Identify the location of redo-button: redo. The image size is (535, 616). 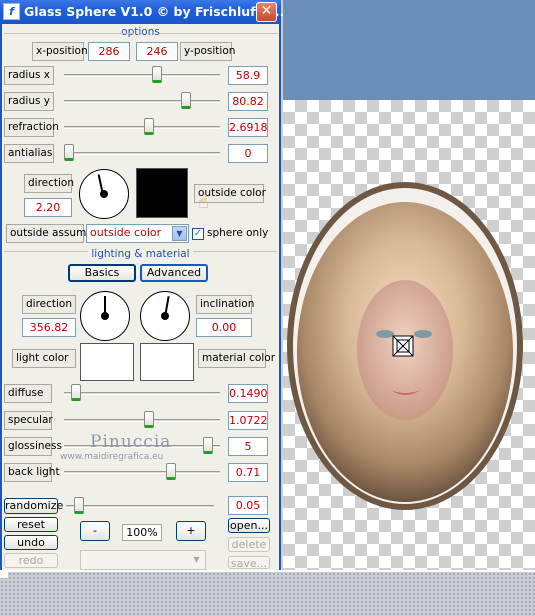
(31, 560).